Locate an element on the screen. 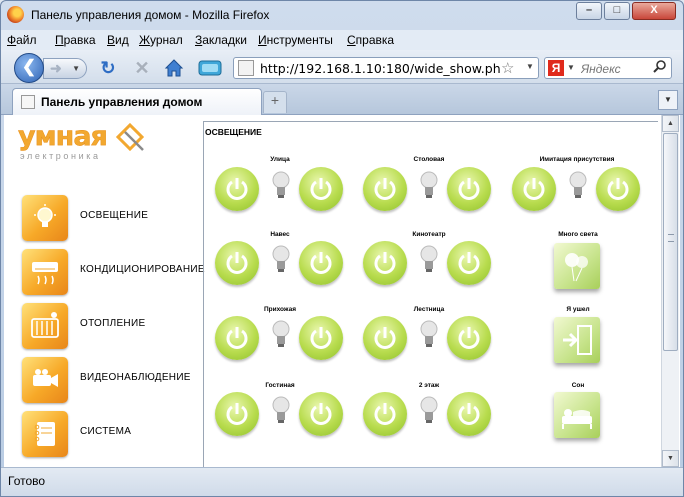  company-logo: умная электроника is located at coordinates (83, 143).